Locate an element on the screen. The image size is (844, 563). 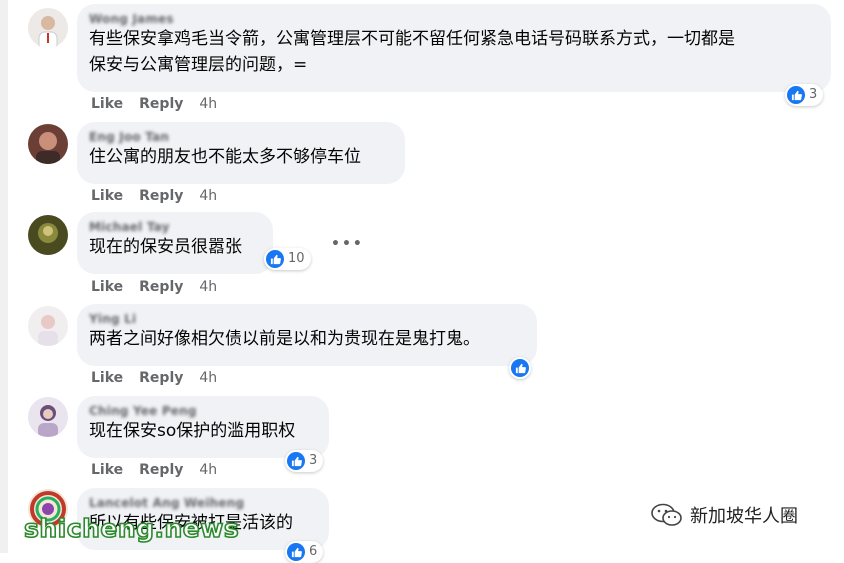
wechat-account-name: 新加坡华人圈 is located at coordinates (744, 516).